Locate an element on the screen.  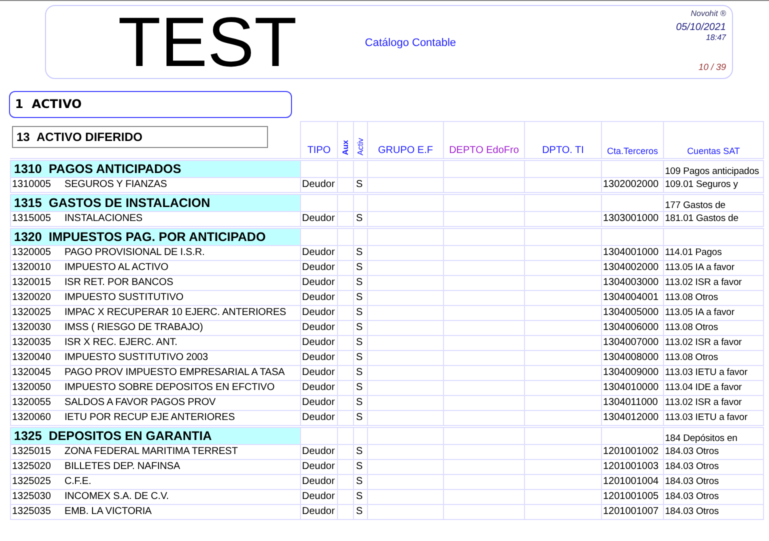
table-cell: 1201001002 is located at coordinates (633, 451).